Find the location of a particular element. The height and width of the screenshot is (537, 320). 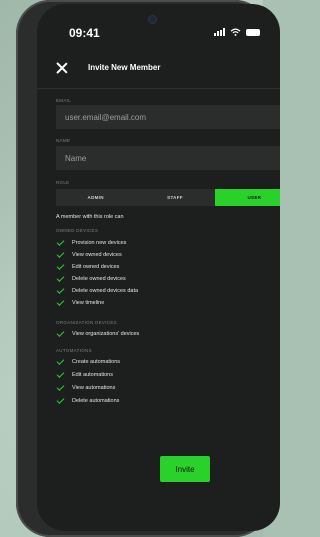

camera is located at coordinates (152, 19).